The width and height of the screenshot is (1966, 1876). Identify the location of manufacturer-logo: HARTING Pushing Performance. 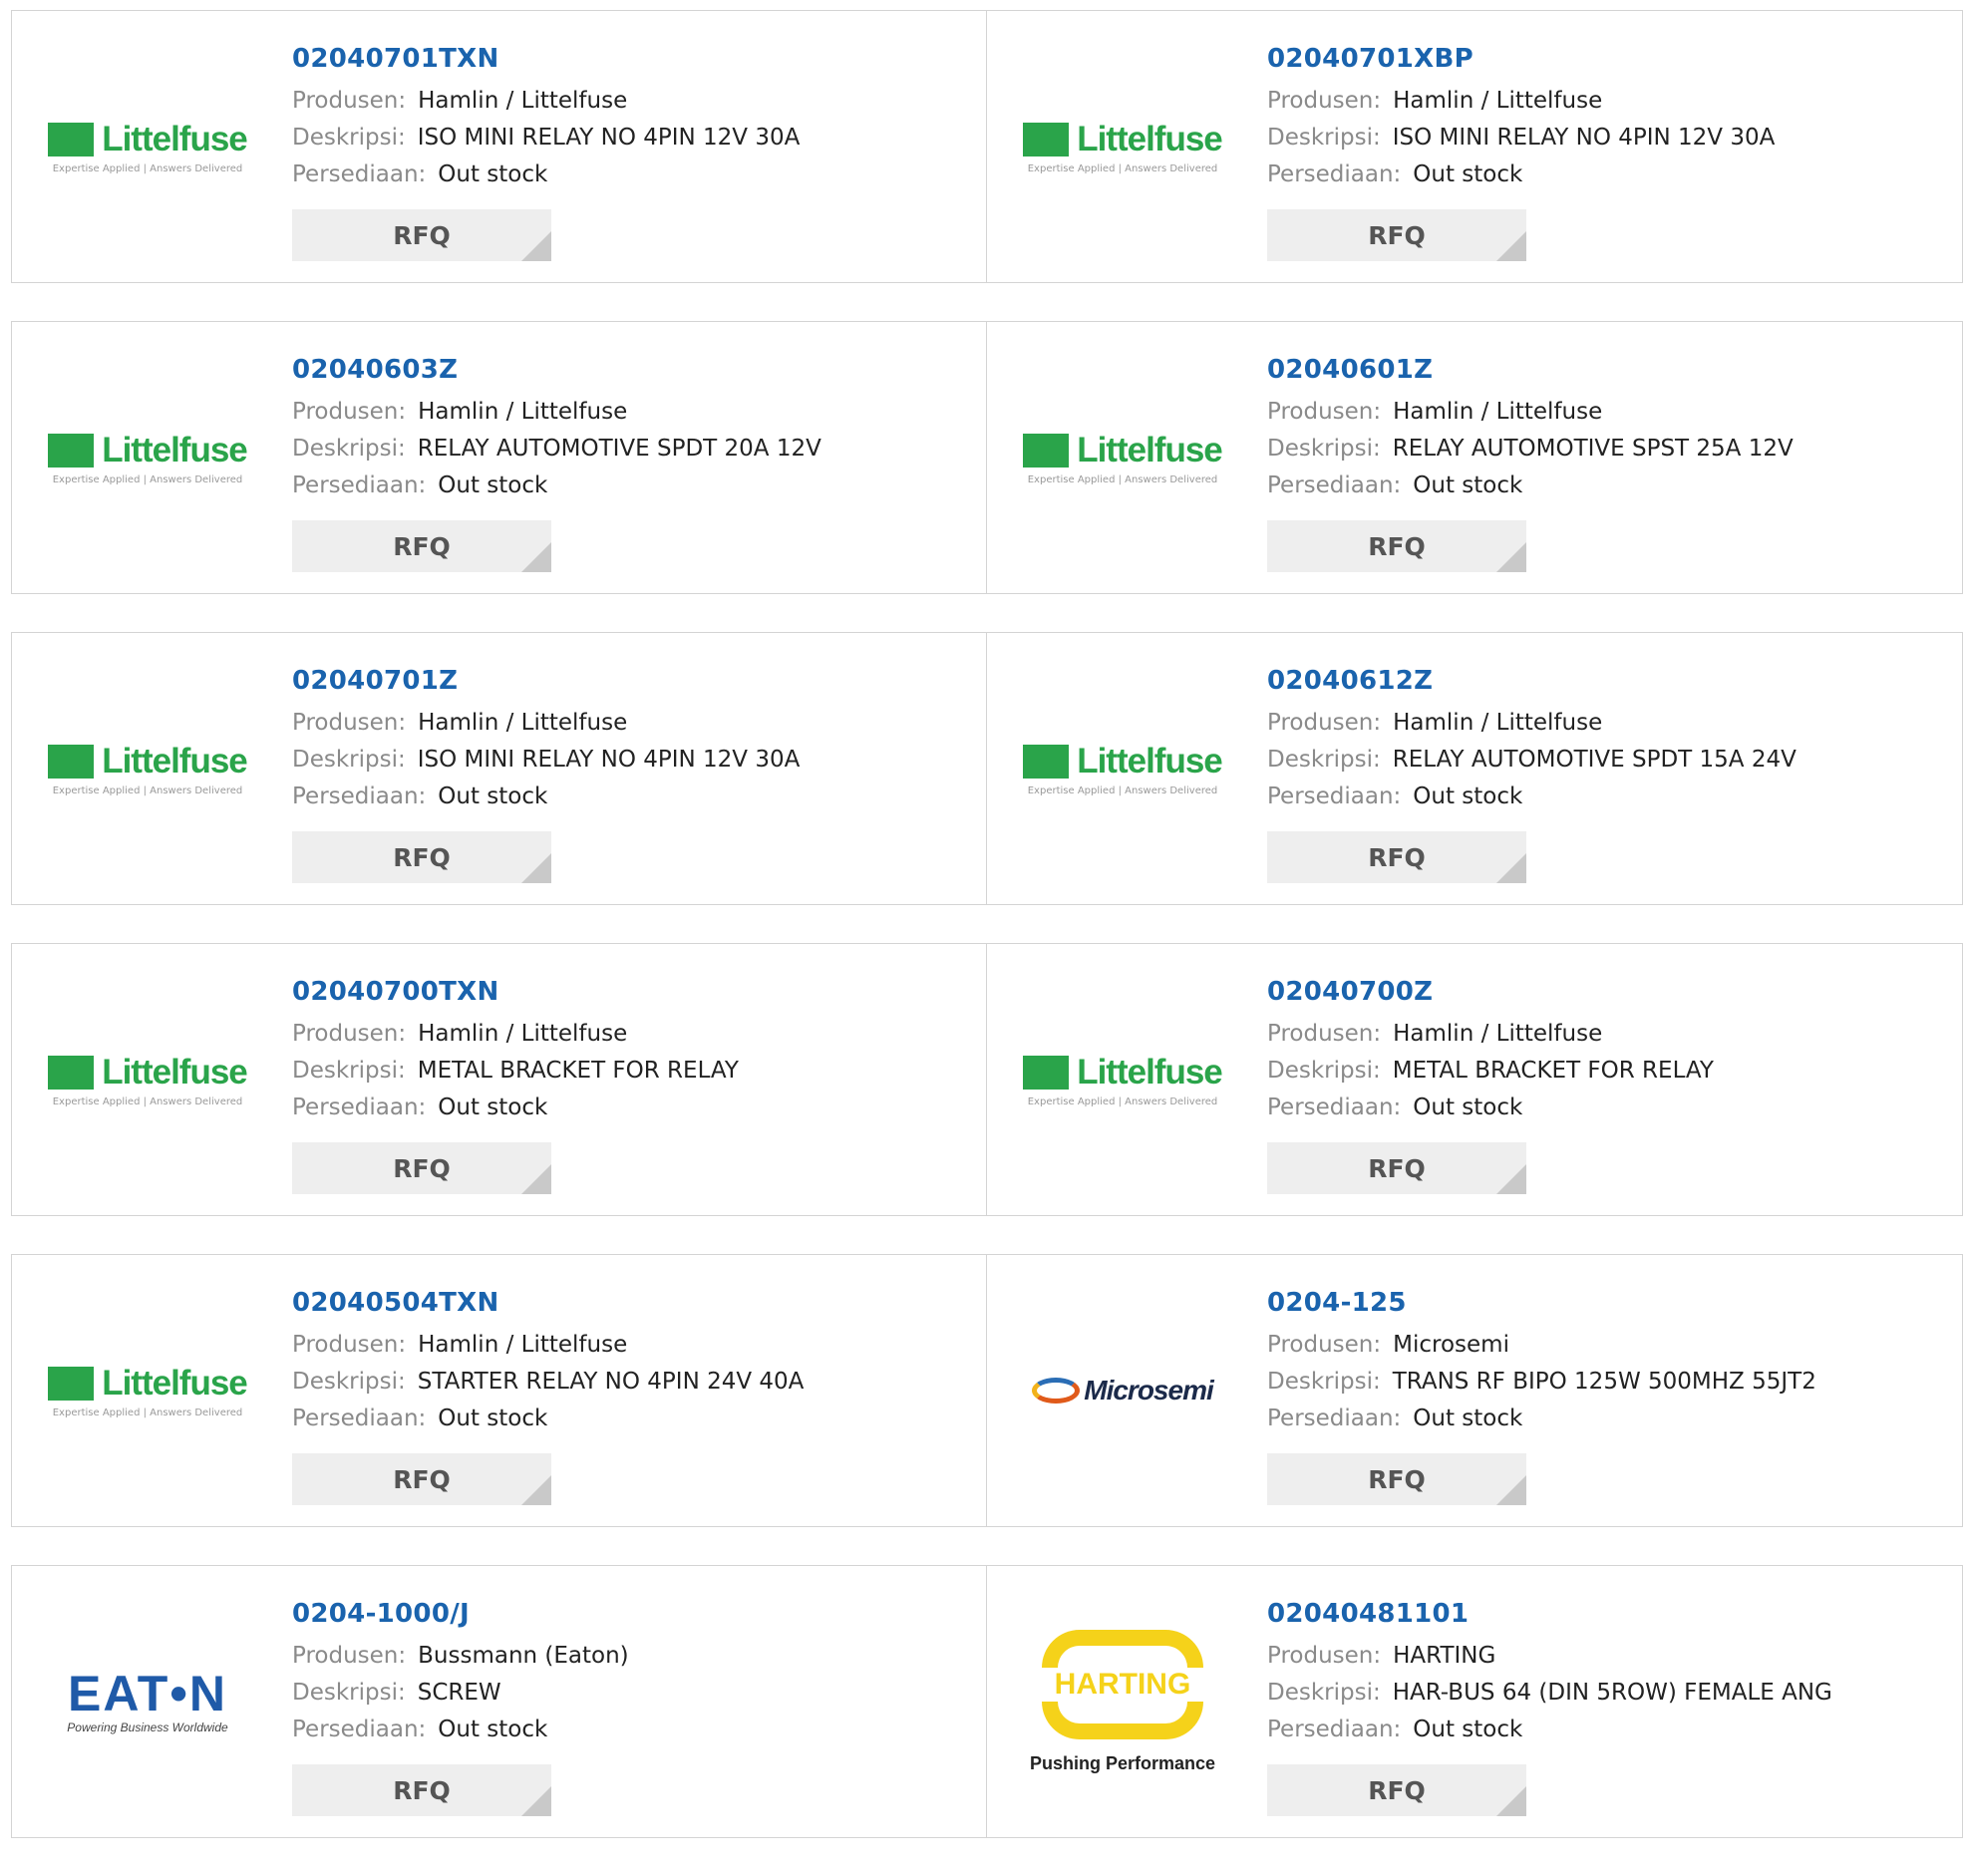
(1122, 1701).